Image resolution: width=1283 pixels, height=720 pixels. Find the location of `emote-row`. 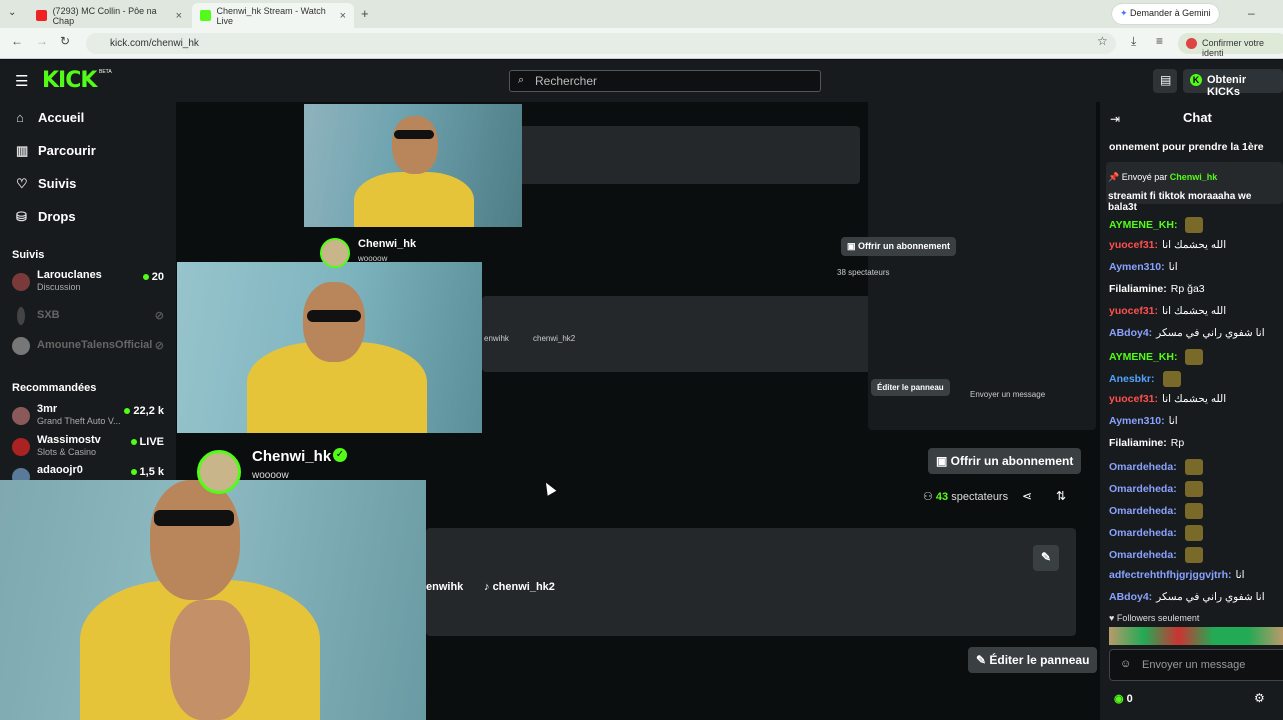

emote-row is located at coordinates (1196, 636).